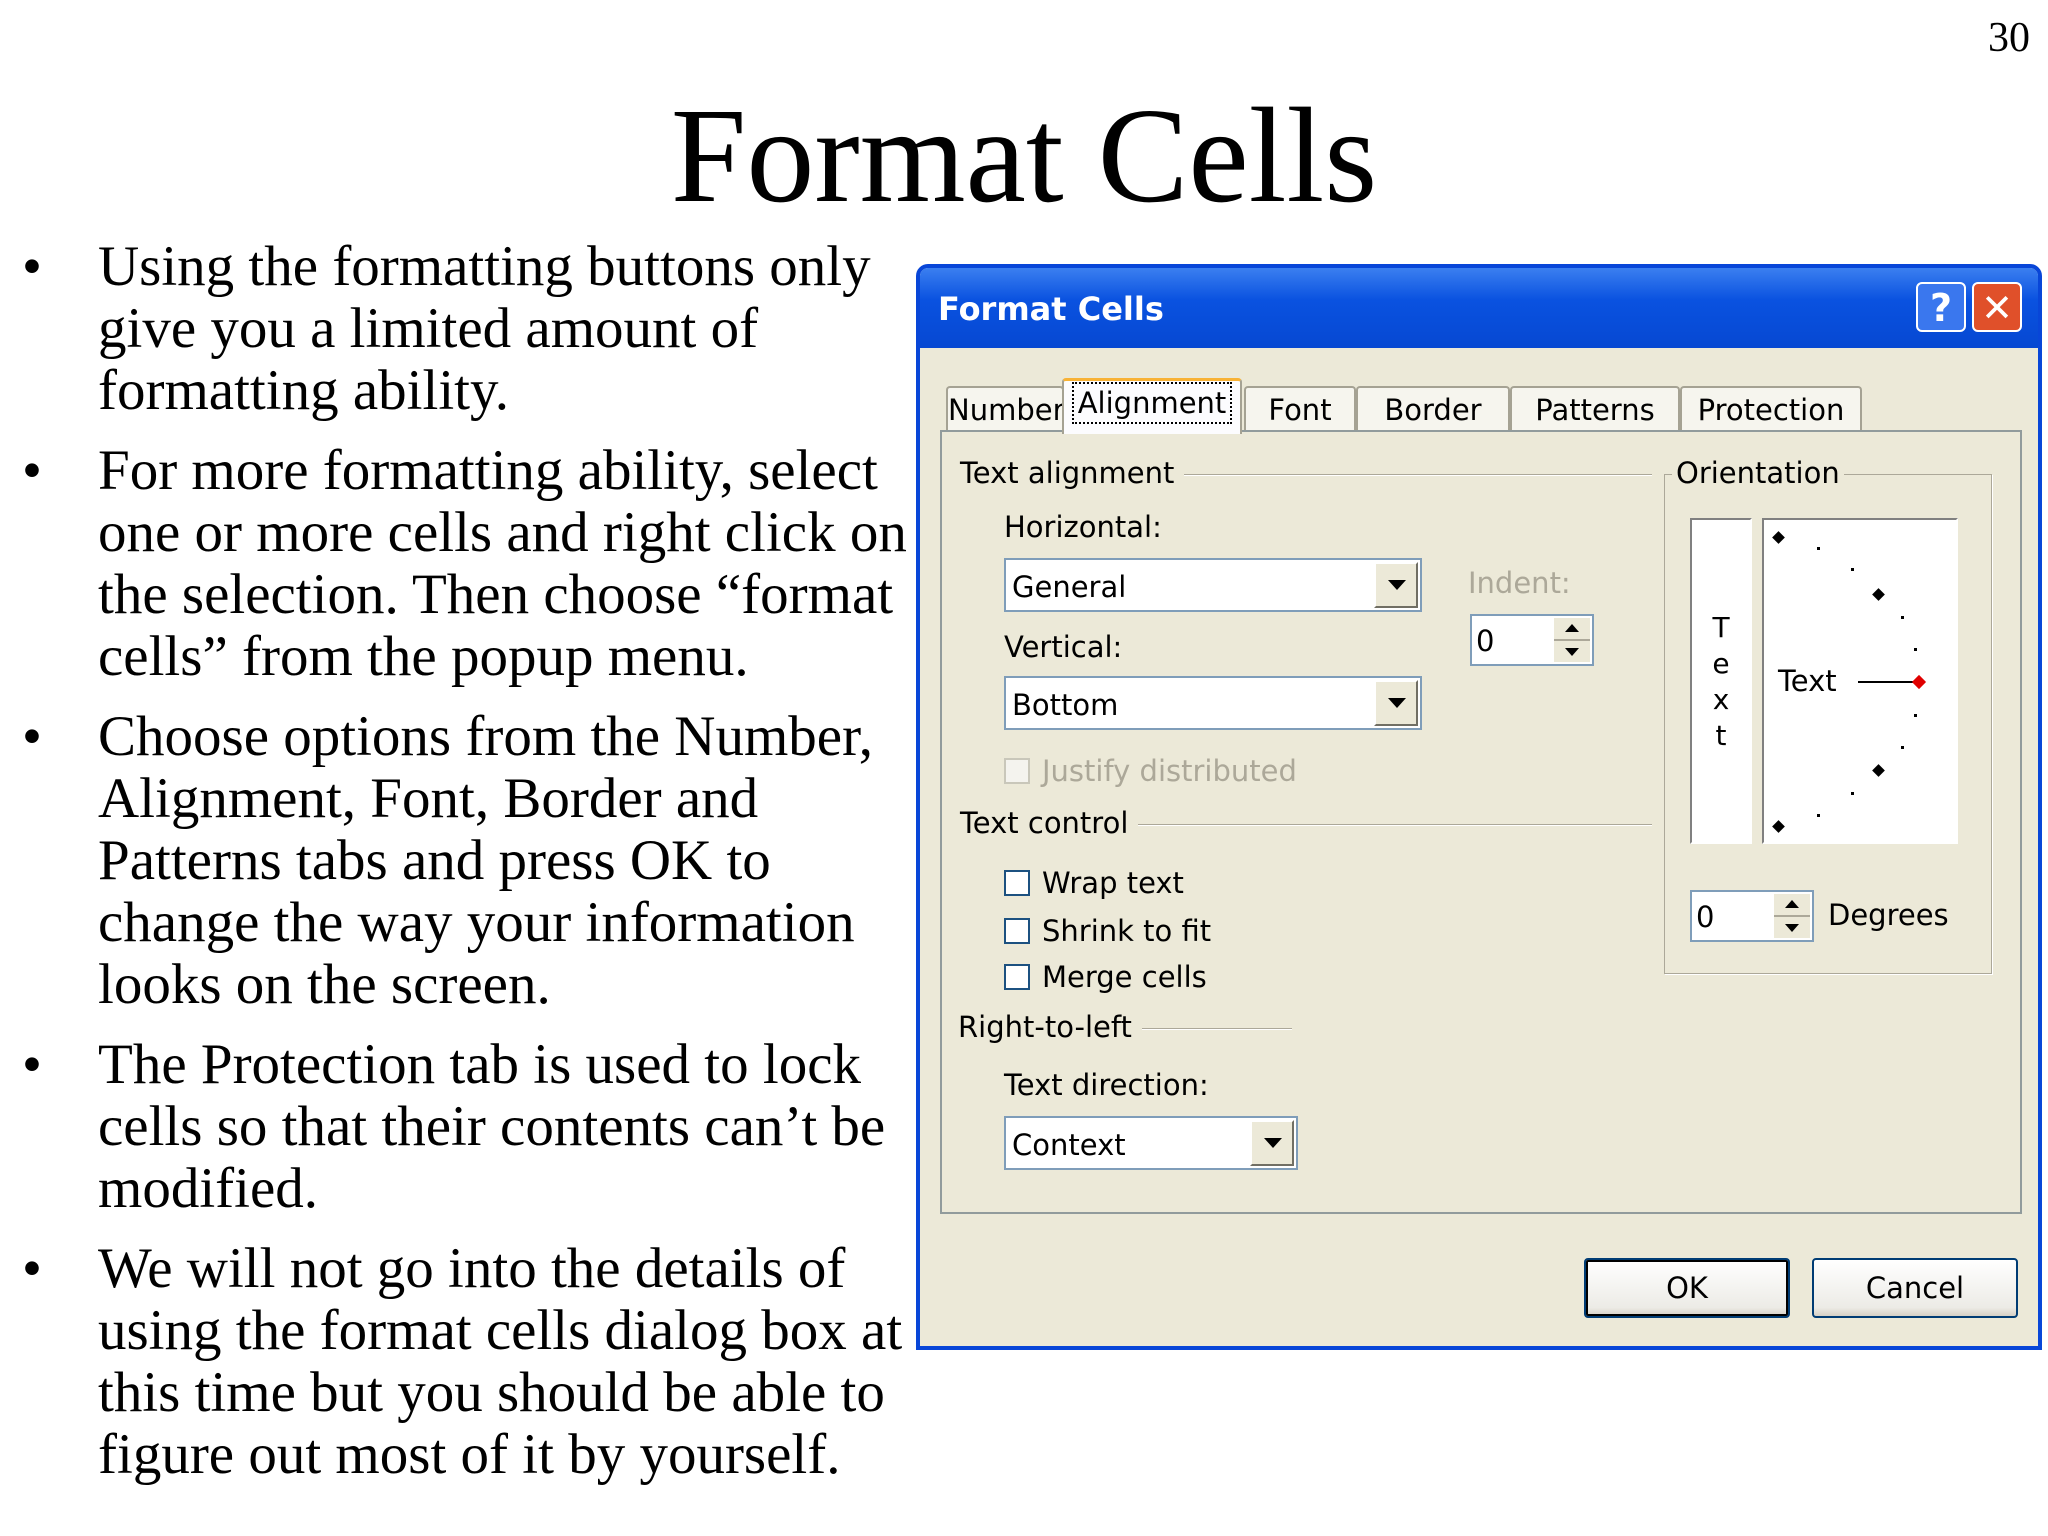 This screenshot has height=1536, width=2048. I want to click on degrees-label: Degrees, so click(1888, 915).